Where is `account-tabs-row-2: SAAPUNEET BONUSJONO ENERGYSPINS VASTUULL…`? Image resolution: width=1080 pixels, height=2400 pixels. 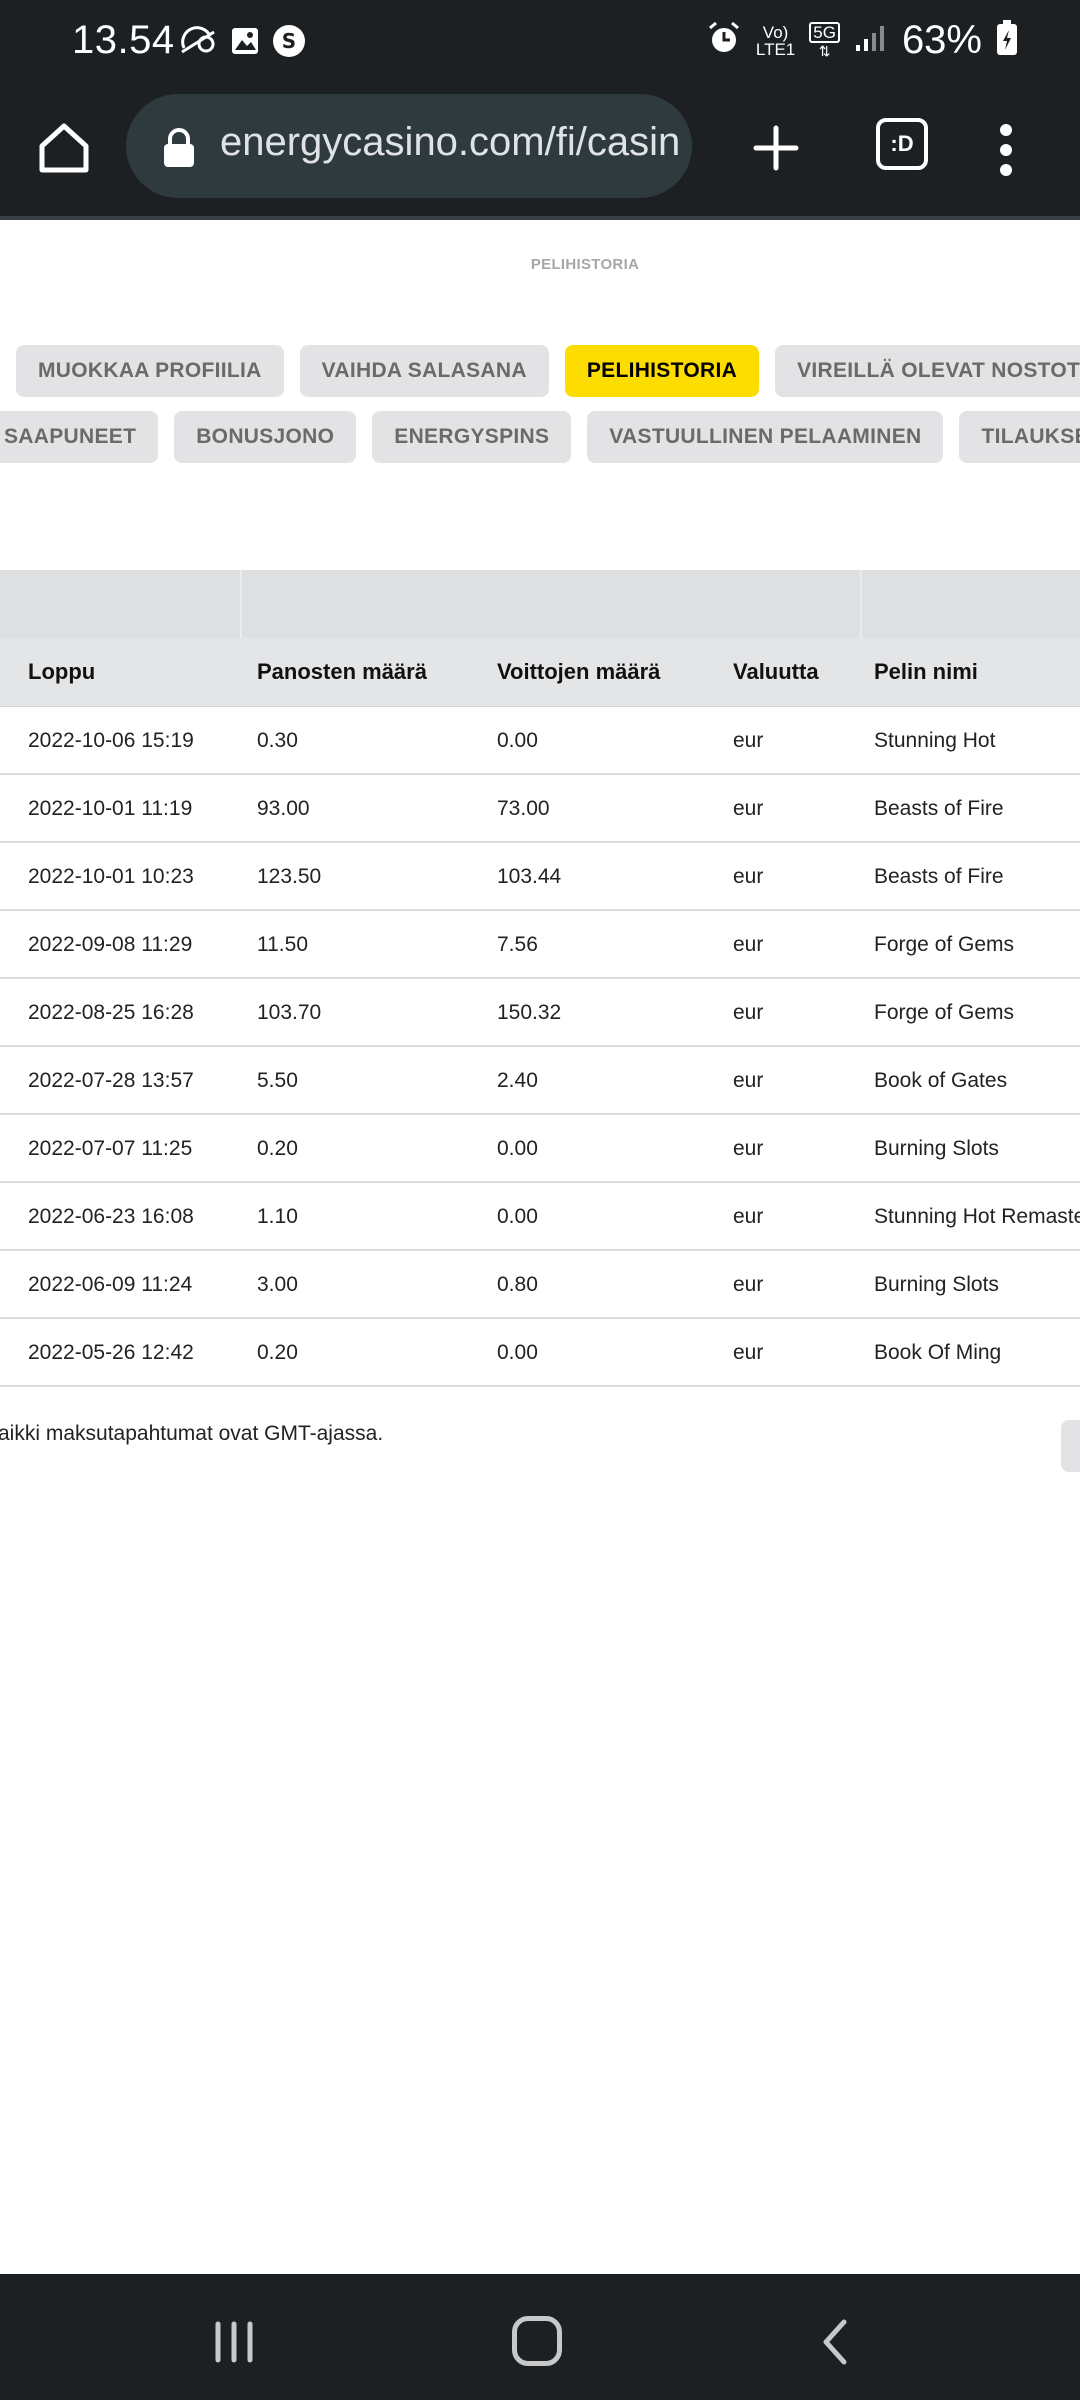
account-tabs-row-2: SAAPUNEET BONUSJONO ENERGYSPINS VASTUULL… is located at coordinates (540, 437).